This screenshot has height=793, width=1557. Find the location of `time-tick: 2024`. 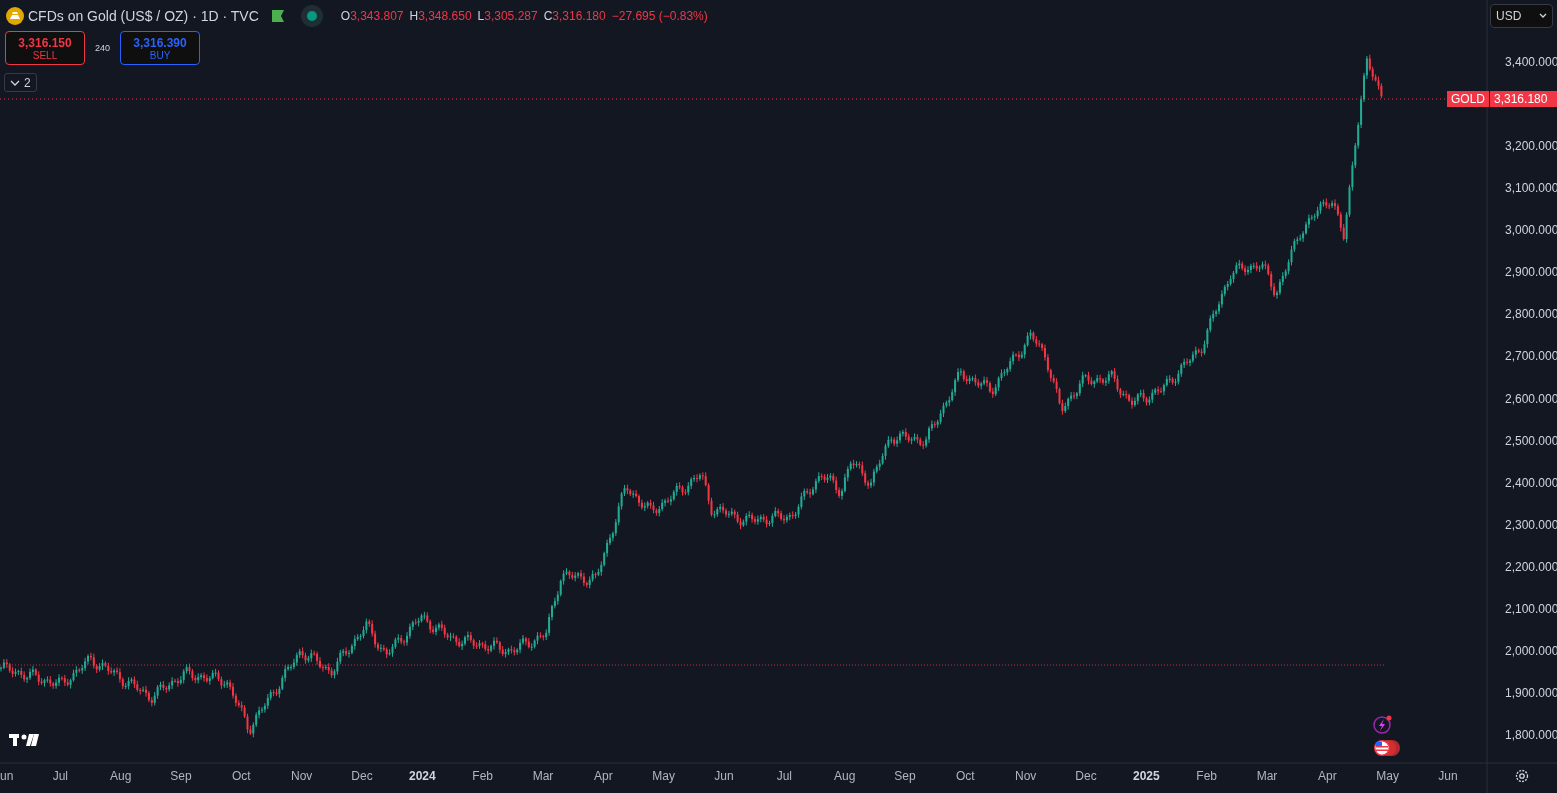

time-tick: 2024 is located at coordinates (422, 776).